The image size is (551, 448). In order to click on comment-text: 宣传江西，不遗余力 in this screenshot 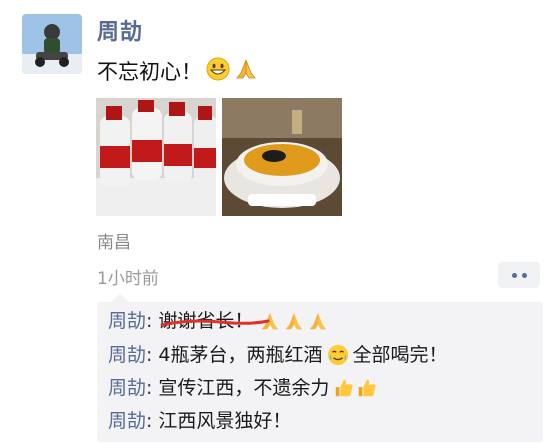, I will do `click(244, 388)`.